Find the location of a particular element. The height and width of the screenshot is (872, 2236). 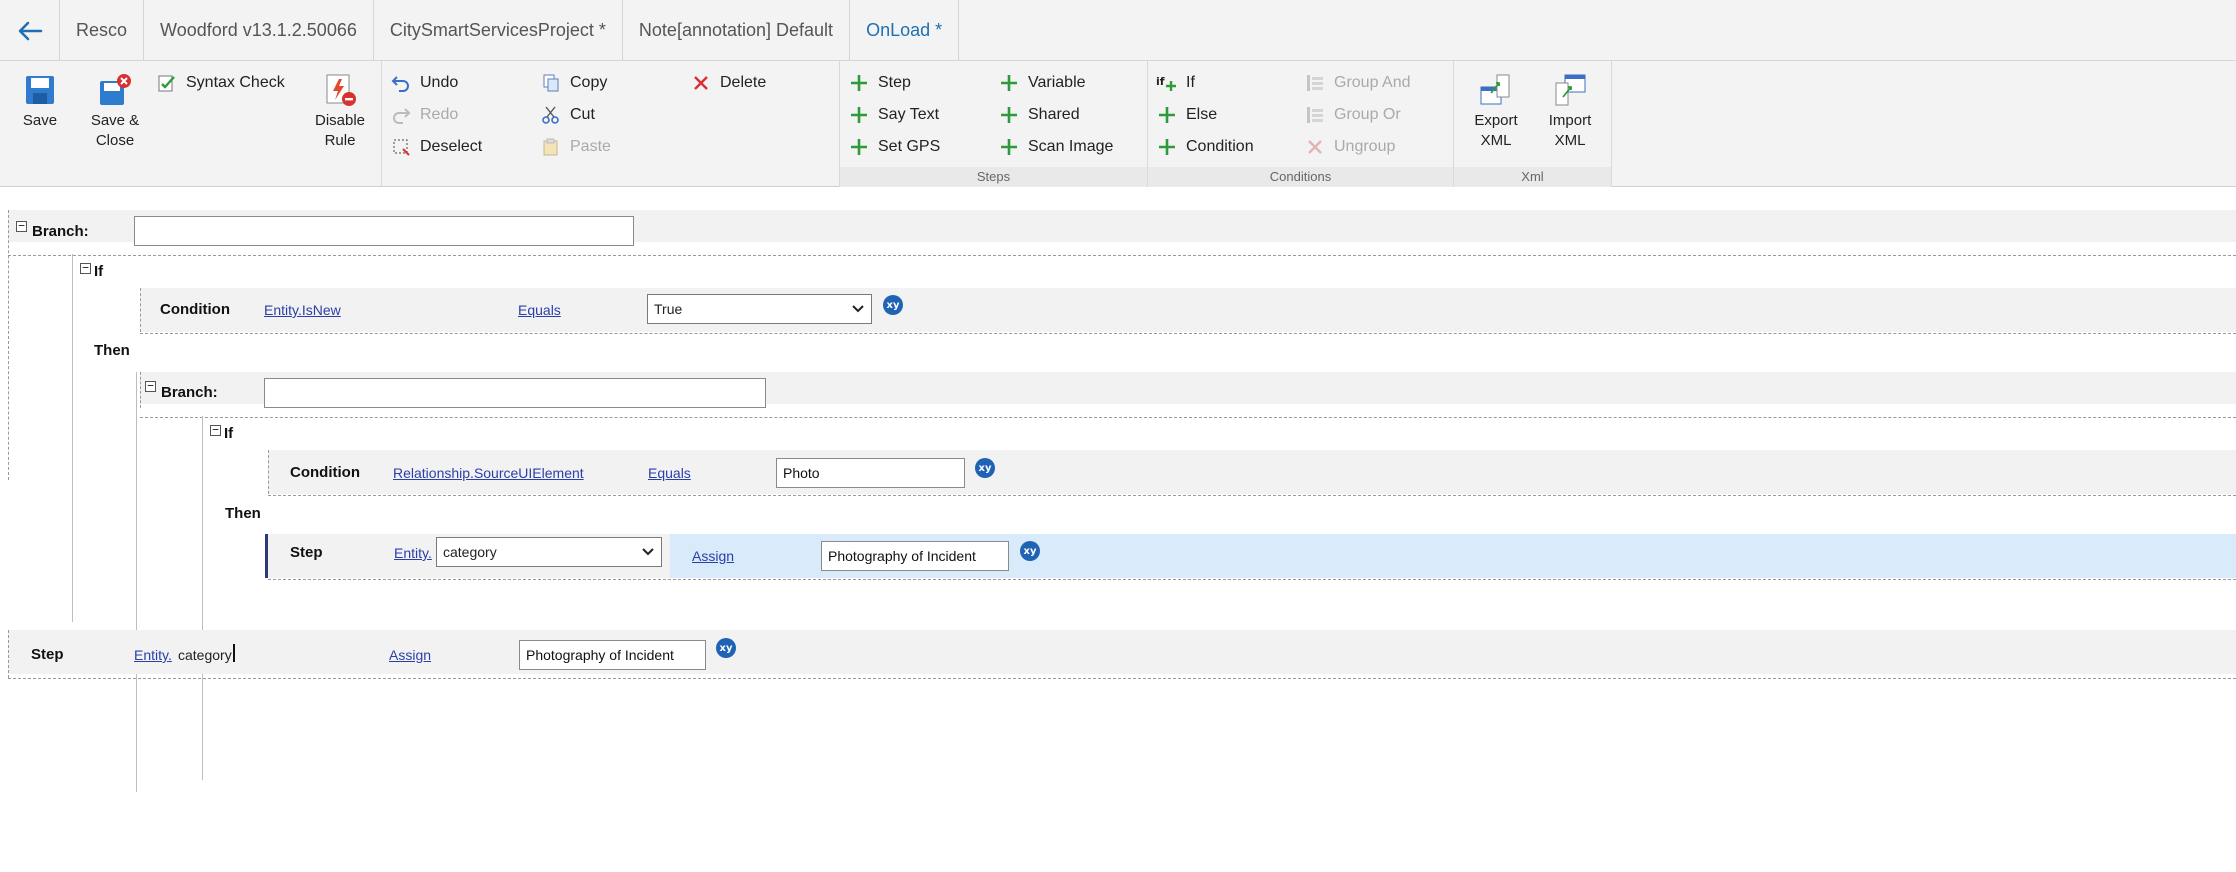

paste-icon is located at coordinates (551, 147).